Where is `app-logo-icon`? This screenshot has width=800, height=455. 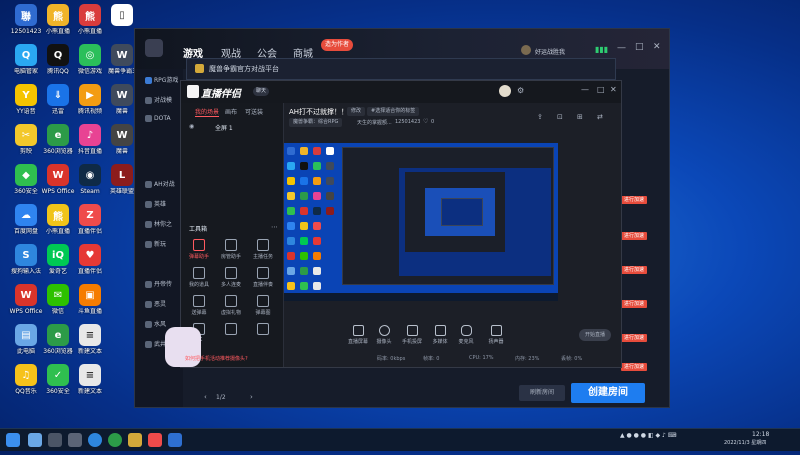
app-logo-icon is located at coordinates (193, 91).